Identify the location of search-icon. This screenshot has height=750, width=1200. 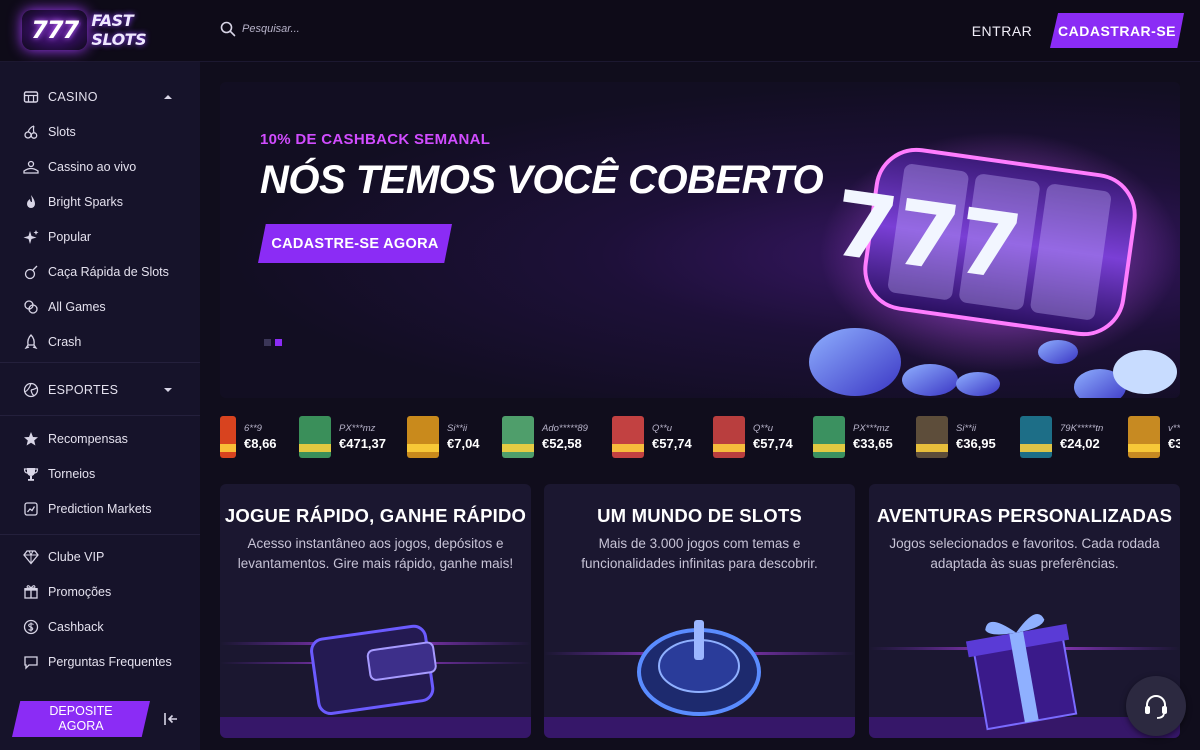
(228, 29).